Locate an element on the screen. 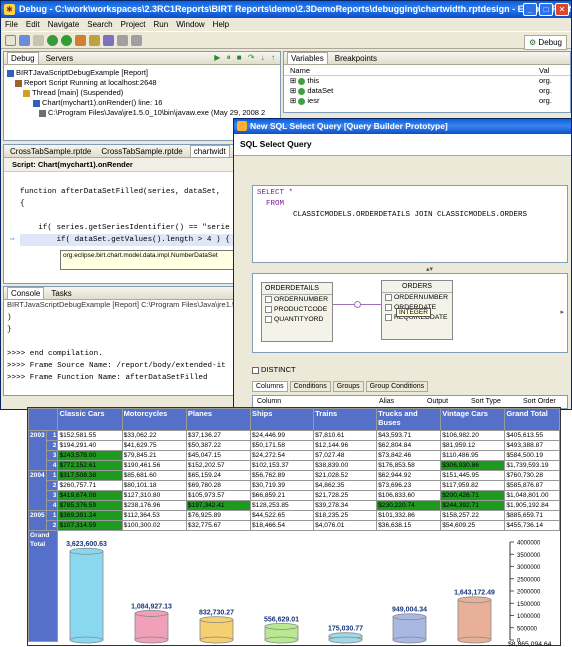  tab-breakpoints: Breakpoints is located at coordinates (356, 58).